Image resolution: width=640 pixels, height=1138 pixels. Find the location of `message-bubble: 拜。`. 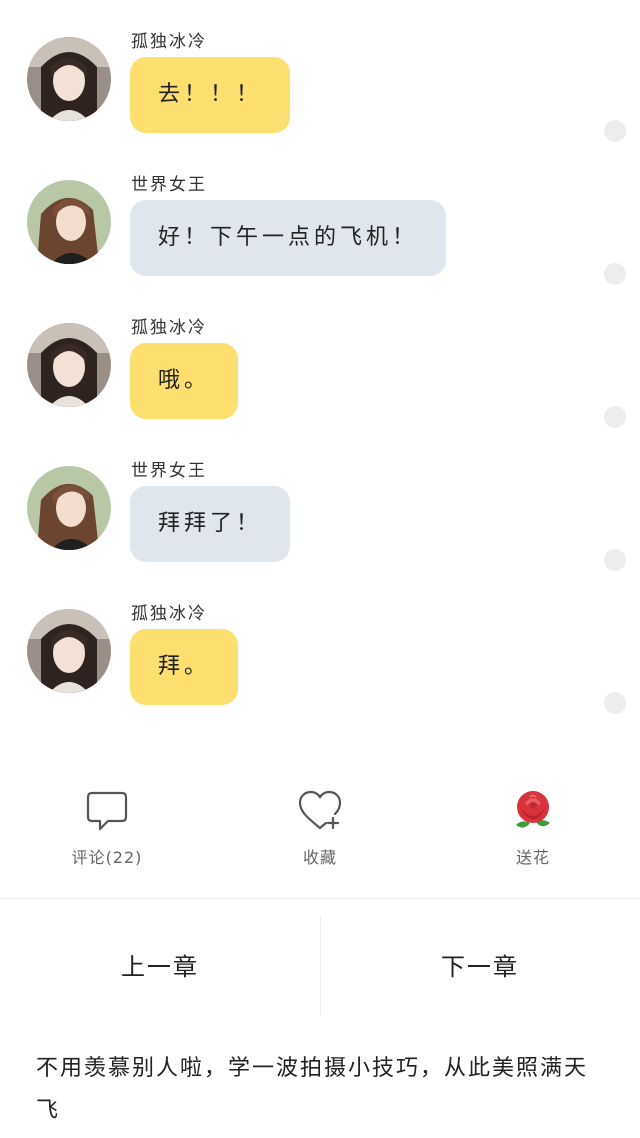

message-bubble: 拜。 is located at coordinates (184, 667).